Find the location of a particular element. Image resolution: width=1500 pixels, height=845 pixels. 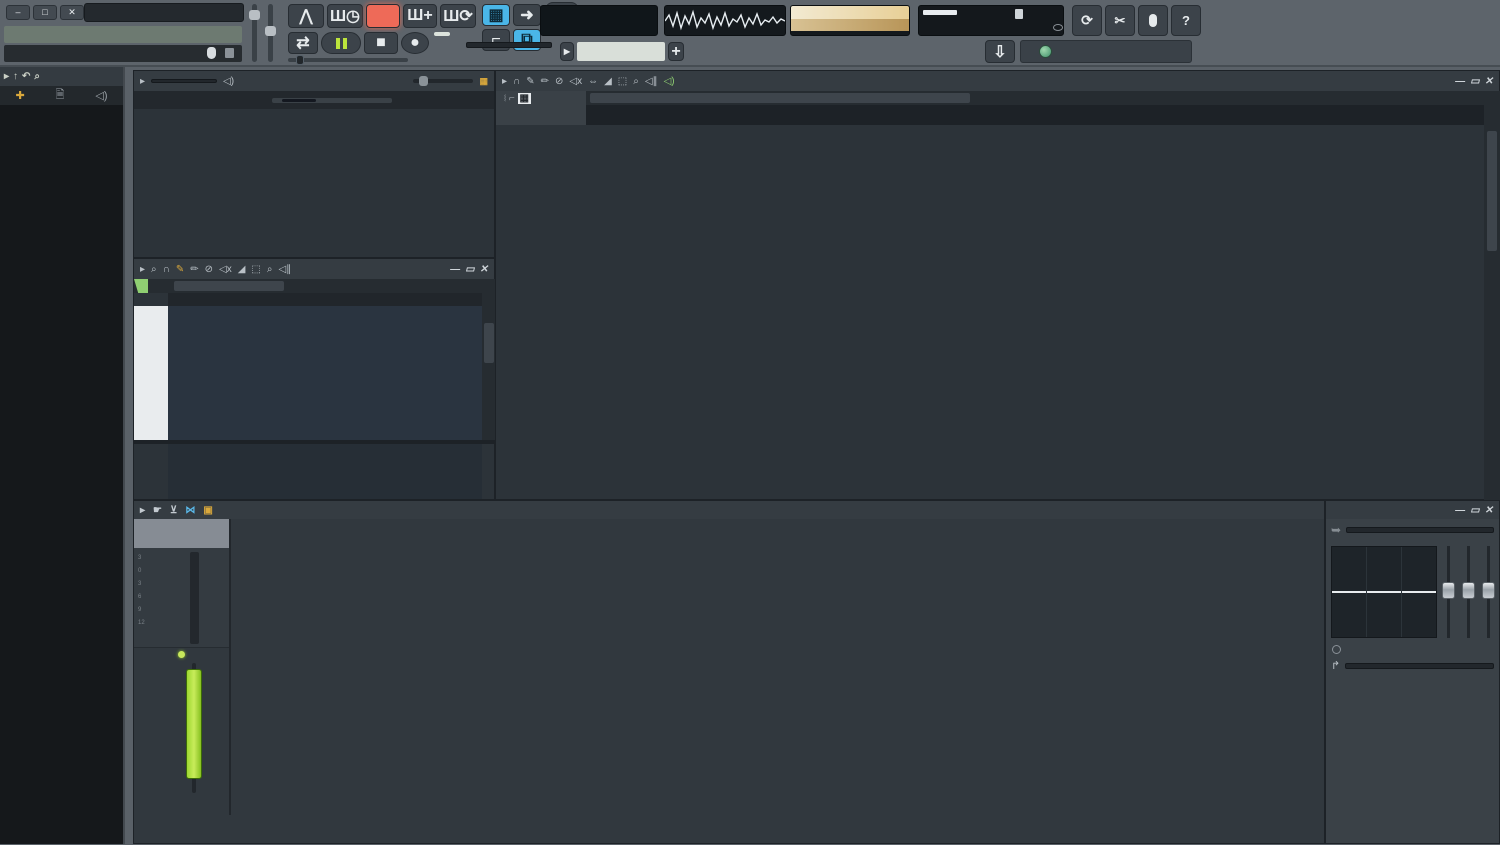

shuffle-slider is located at coordinates (348, 60).